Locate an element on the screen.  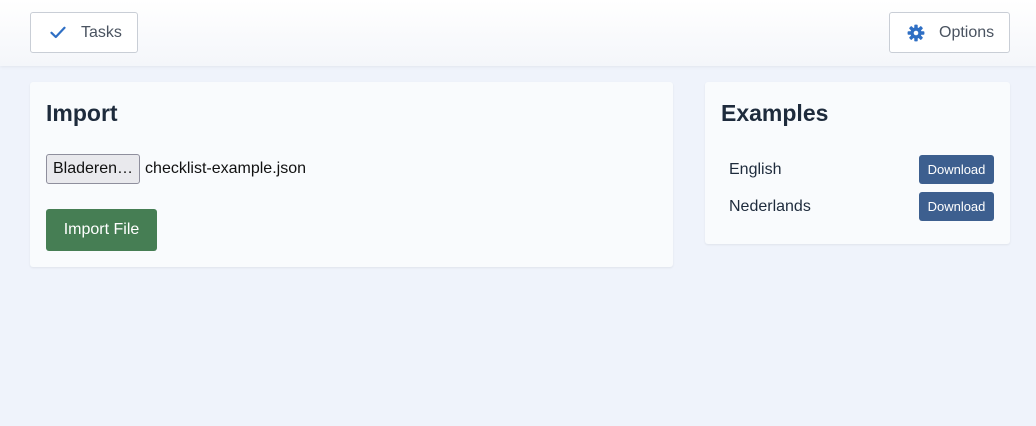
tasks-button-label: Tasks is located at coordinates (101, 32).